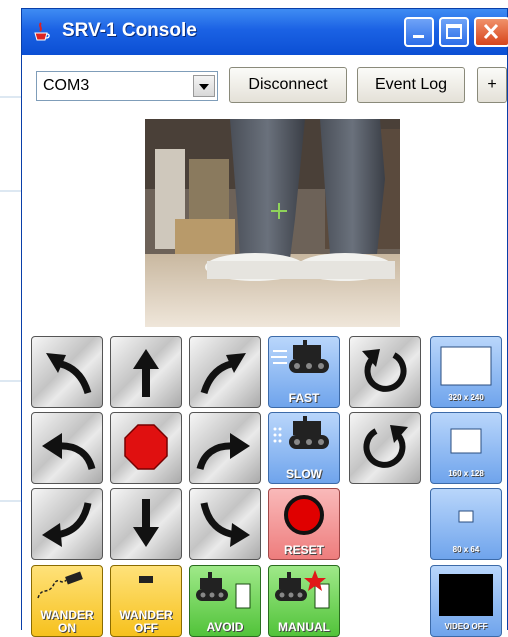 Image resolution: width=508 pixels, height=637 pixels. What do you see at coordinates (304, 515) in the screenshot?
I see `reset-circle-icon` at bounding box center [304, 515].